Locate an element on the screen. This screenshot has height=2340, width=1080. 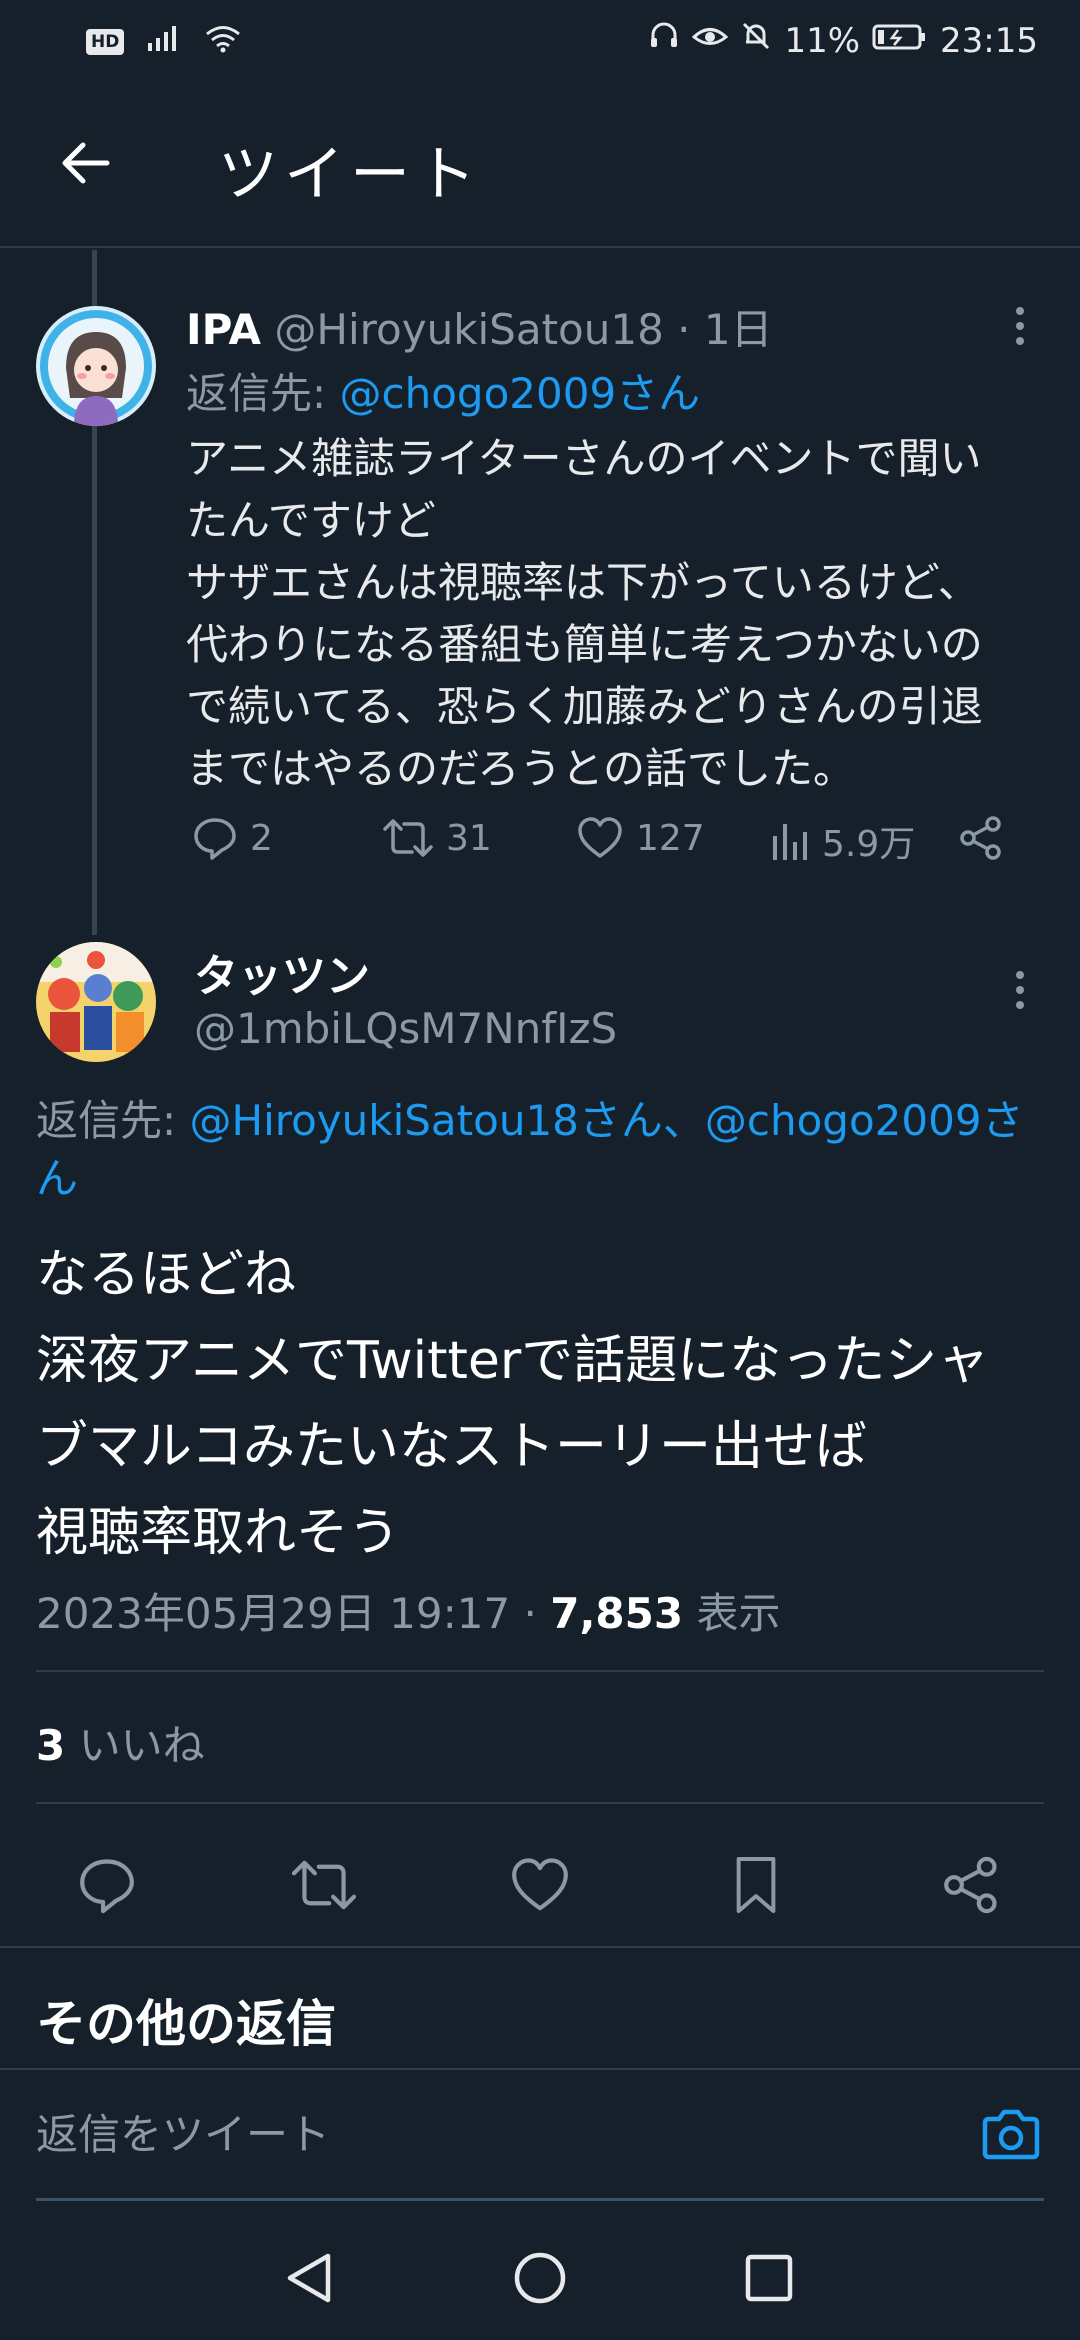
status-bar: HD 11% 23:15 is located at coordinates (540, 42).